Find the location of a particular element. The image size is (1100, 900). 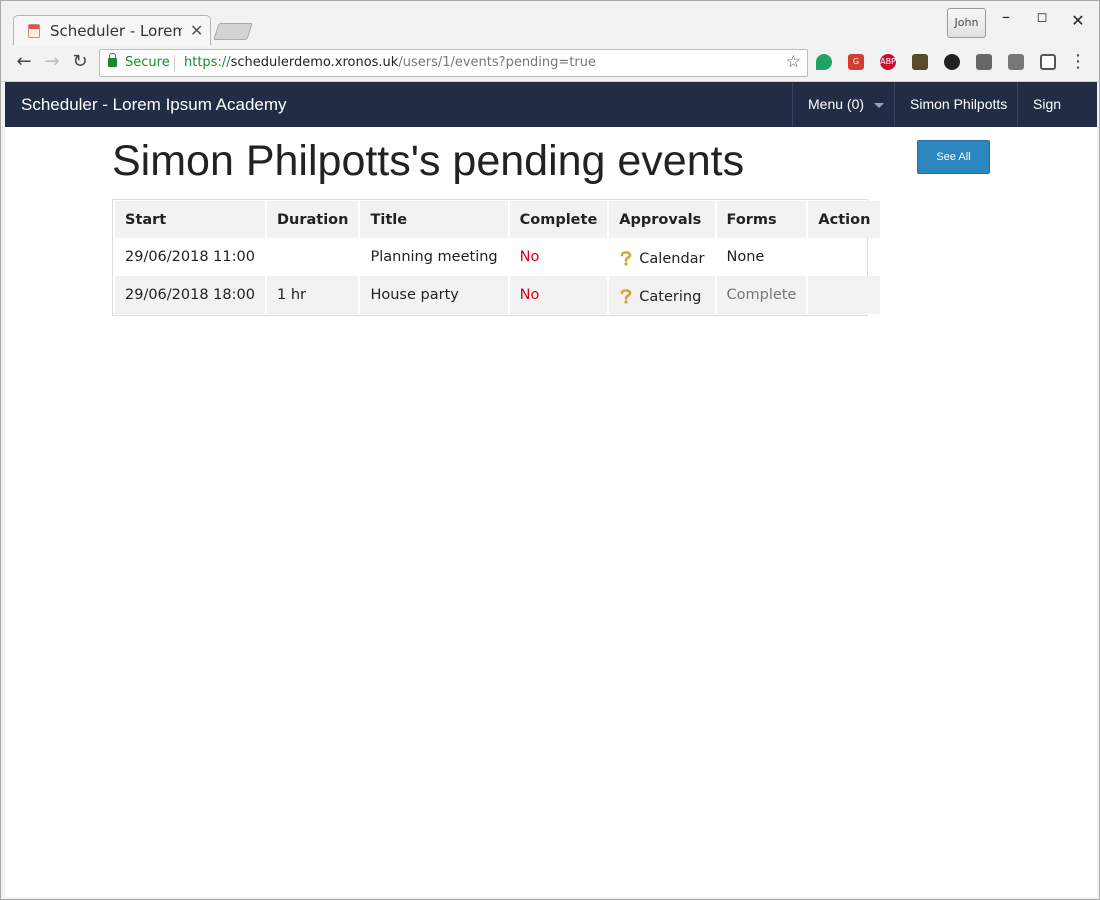

new-tab-button is located at coordinates (233, 31).